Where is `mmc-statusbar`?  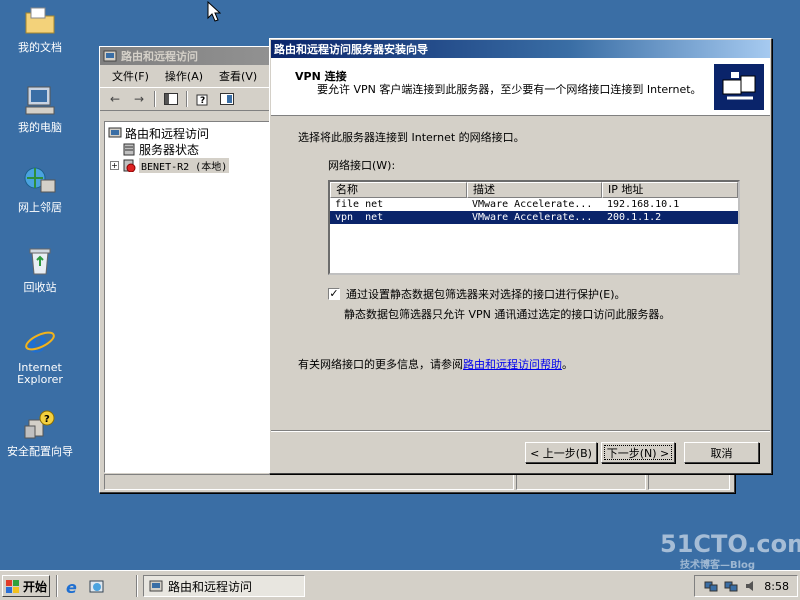
mmc-statusbar is located at coordinates (417, 482).